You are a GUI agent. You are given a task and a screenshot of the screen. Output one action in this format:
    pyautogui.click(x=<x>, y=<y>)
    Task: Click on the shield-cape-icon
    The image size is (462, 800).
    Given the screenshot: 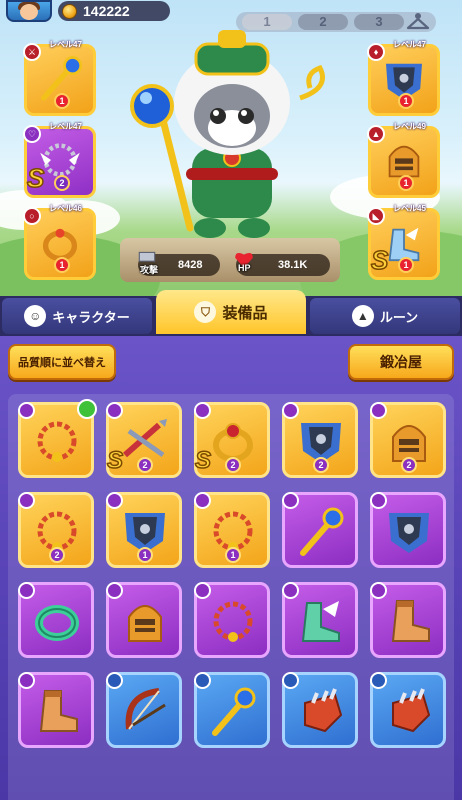 What is the action you would take?
    pyautogui.click(x=409, y=533)
    